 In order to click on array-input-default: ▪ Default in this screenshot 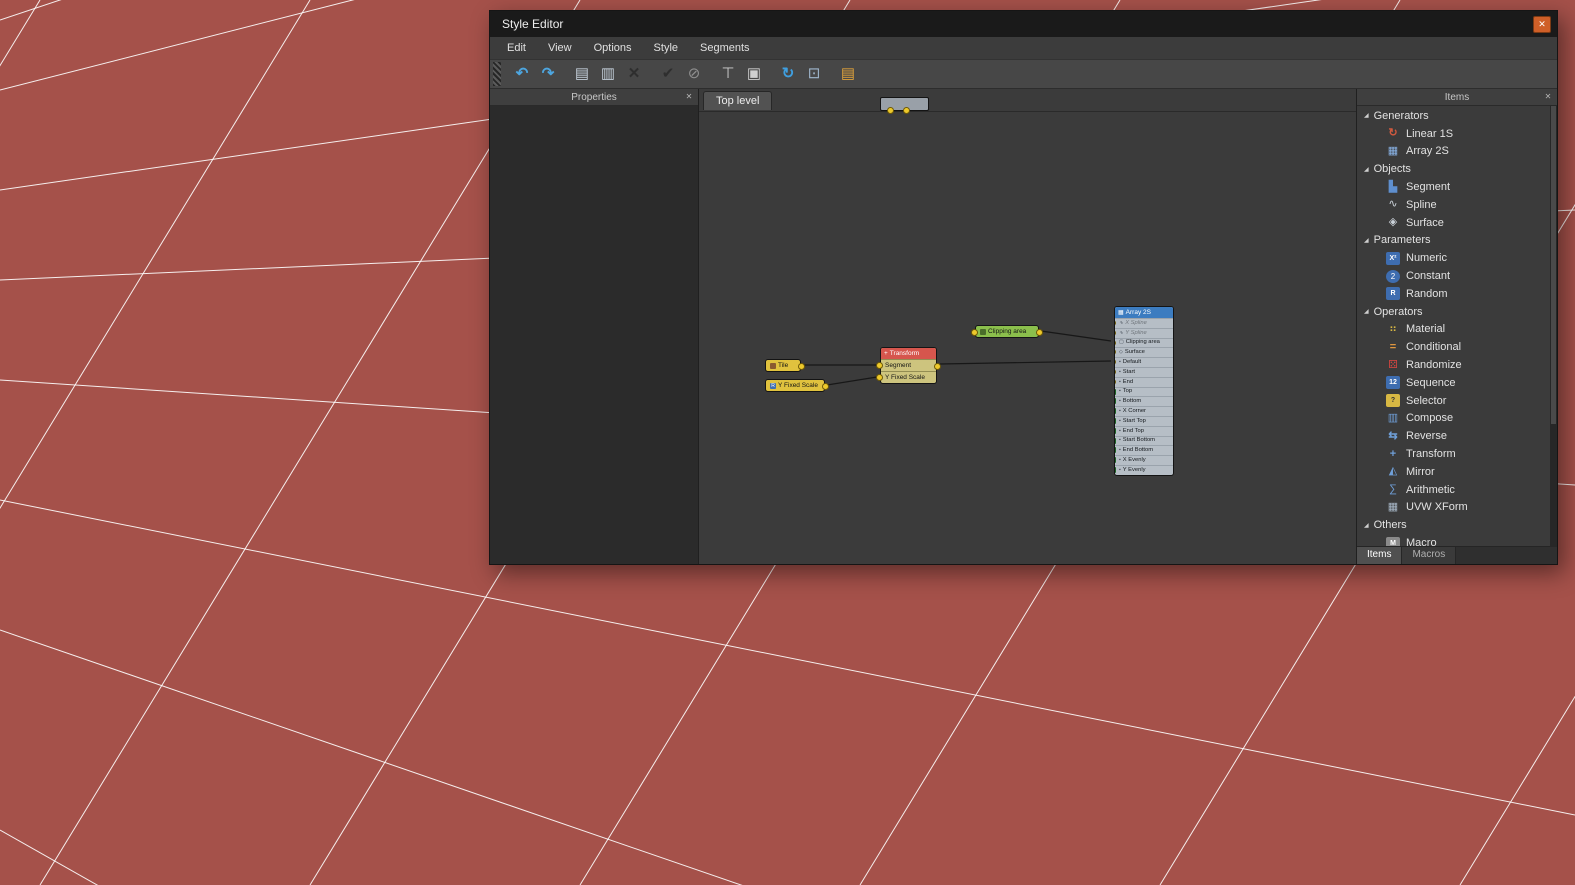, I will do `click(1144, 362)`.